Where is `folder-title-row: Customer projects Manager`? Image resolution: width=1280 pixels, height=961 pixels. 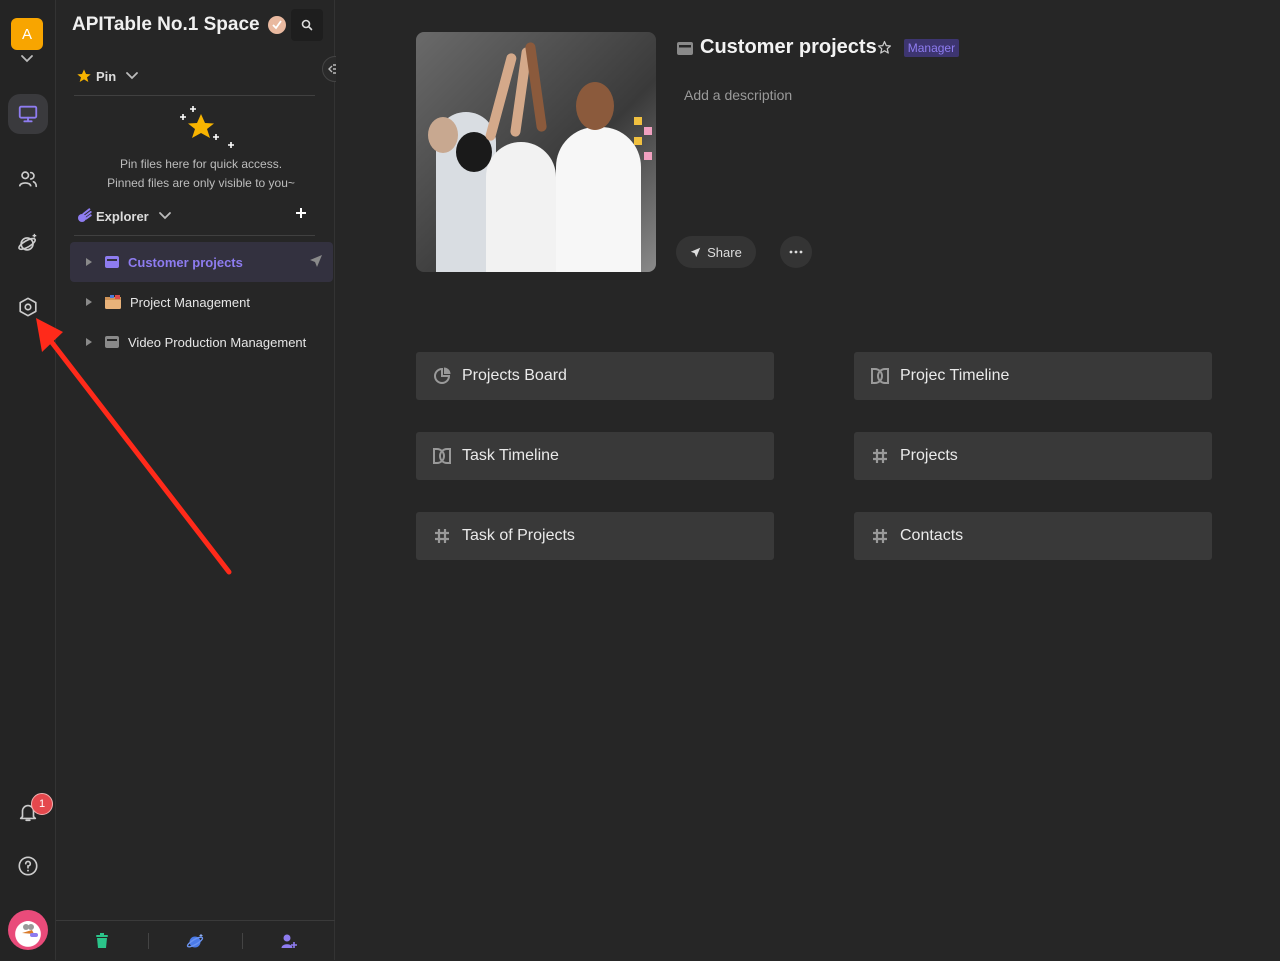
folder-title-row: Customer projects Manager is located at coordinates (818, 47).